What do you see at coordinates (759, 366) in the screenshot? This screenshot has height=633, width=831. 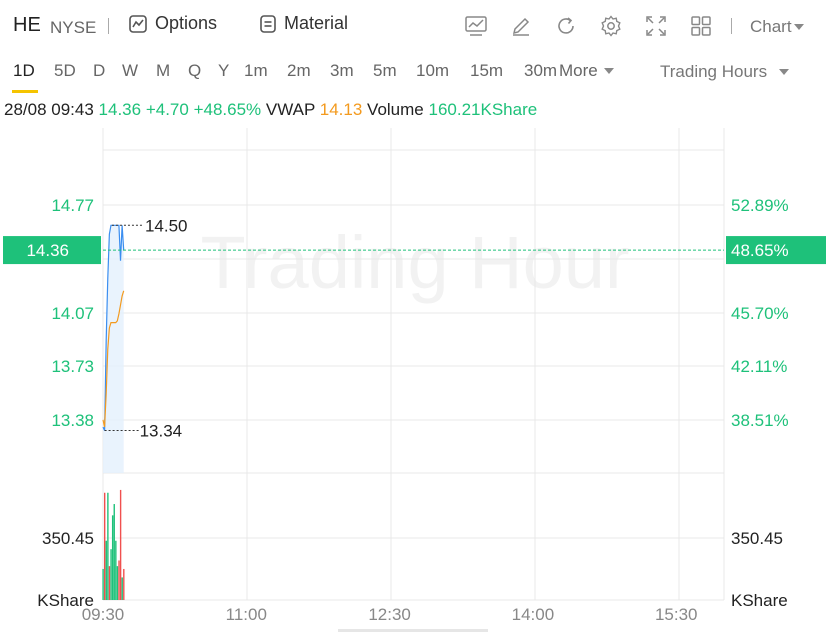 I see `price-axis-label-right: 42.11%` at bounding box center [759, 366].